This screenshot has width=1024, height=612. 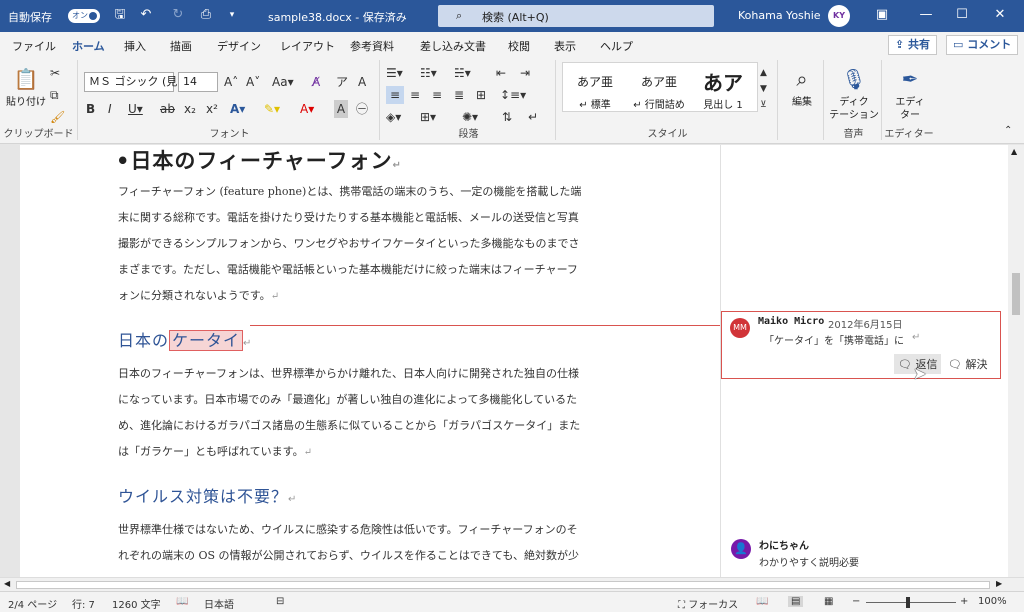 I want to click on justify-icon: ≣, so click(x=459, y=95).